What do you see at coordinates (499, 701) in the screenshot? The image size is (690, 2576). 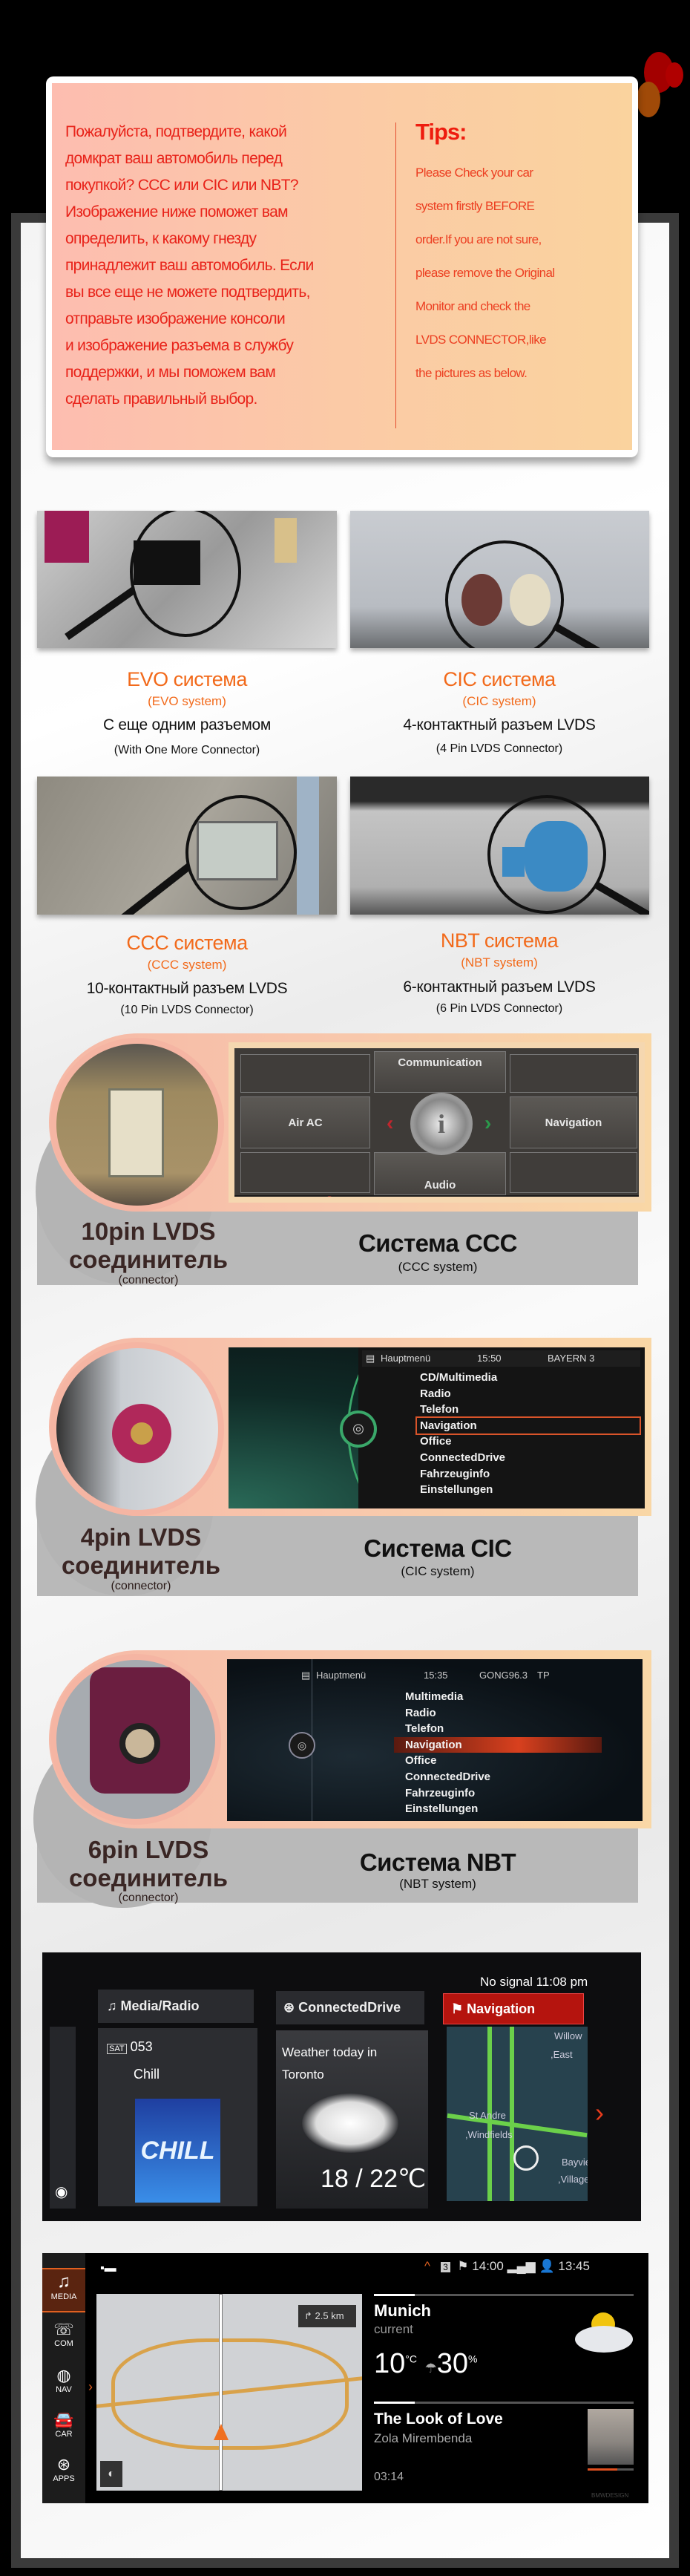 I see `cic-subtitle: (CIC system)` at bounding box center [499, 701].